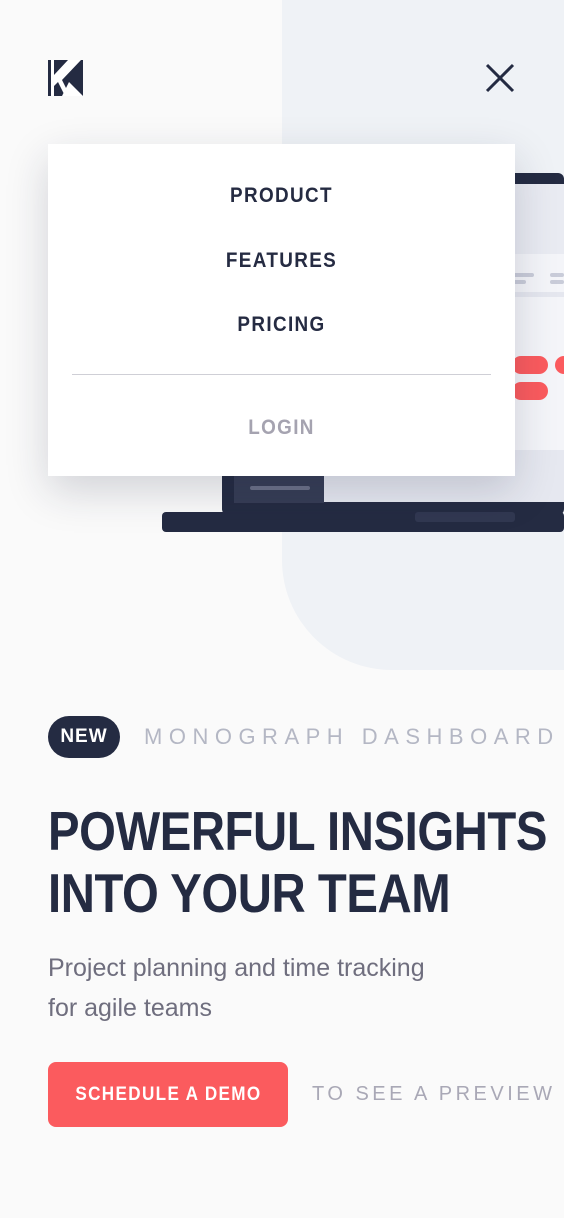 The image size is (564, 1218). I want to click on schedule-demo-button: SCHEDULE A DEMO, so click(168, 1094).